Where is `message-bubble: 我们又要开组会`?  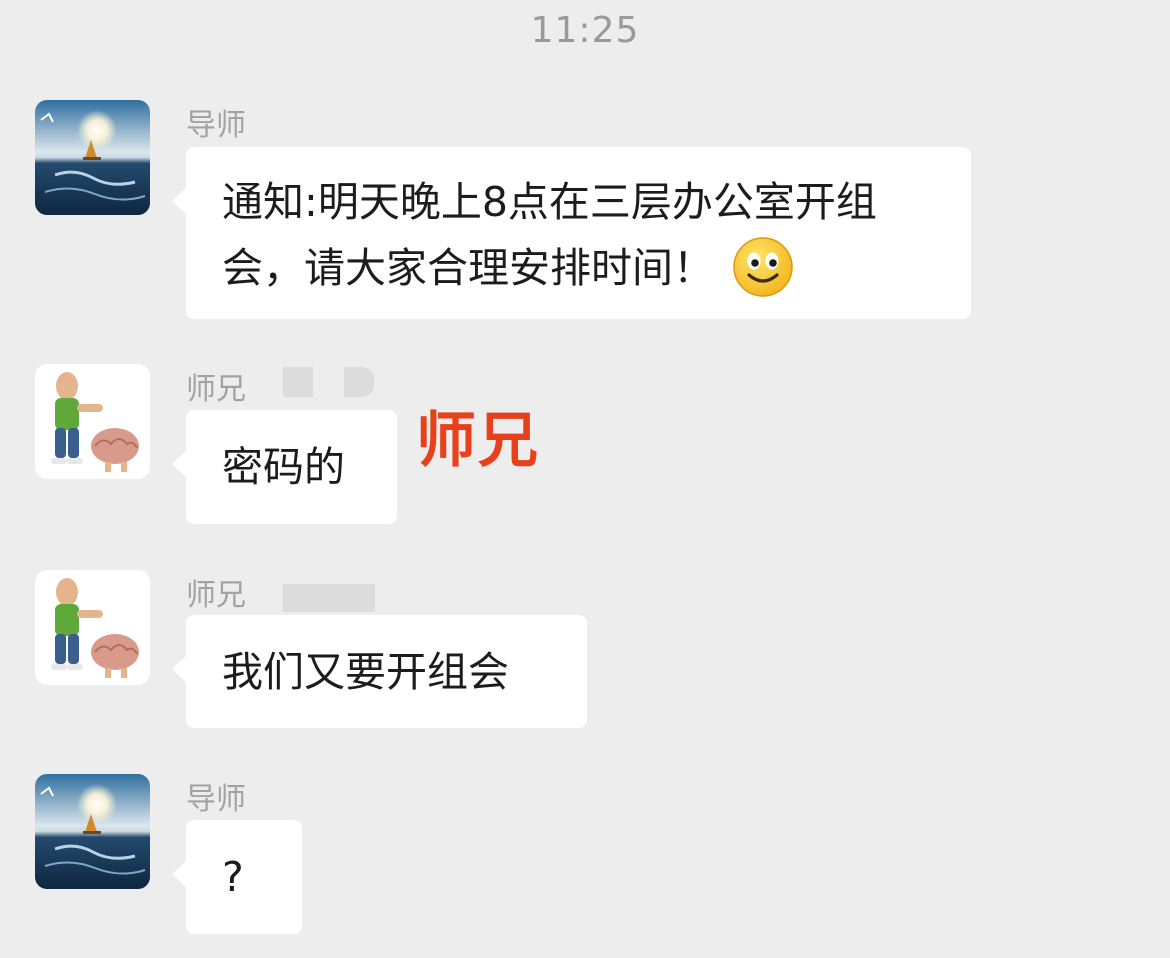 message-bubble: 我们又要开组会 is located at coordinates (379, 671).